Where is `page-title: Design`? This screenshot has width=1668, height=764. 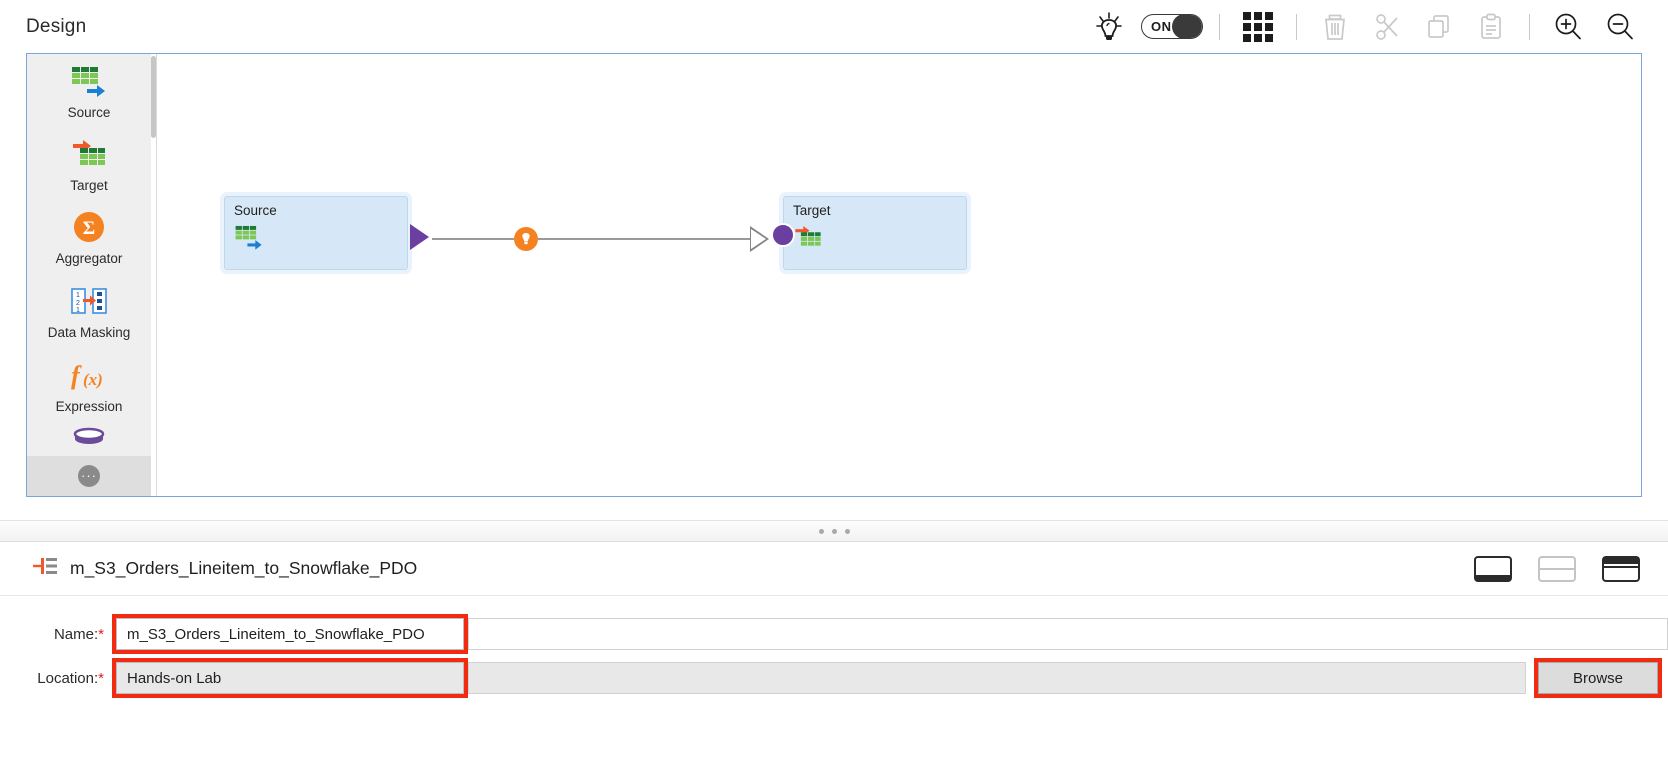 page-title: Design is located at coordinates (56, 26).